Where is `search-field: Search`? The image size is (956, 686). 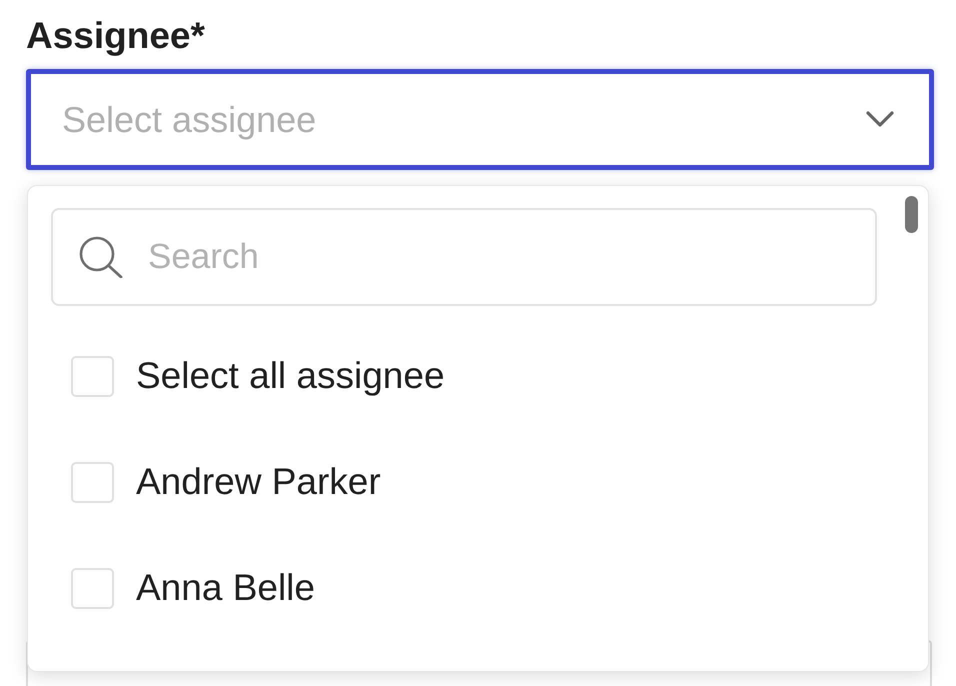
search-field: Search is located at coordinates (464, 257).